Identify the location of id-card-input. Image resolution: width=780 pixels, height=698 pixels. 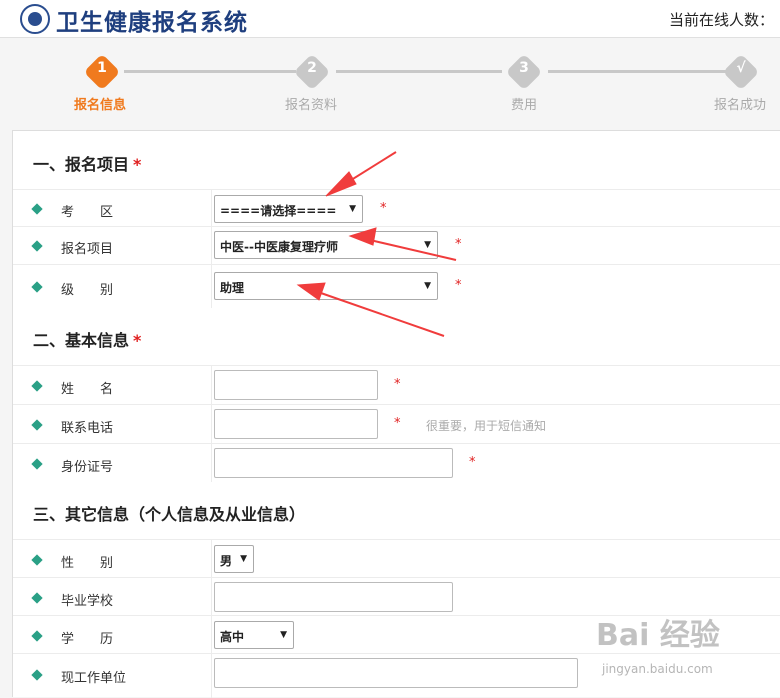
(333, 463).